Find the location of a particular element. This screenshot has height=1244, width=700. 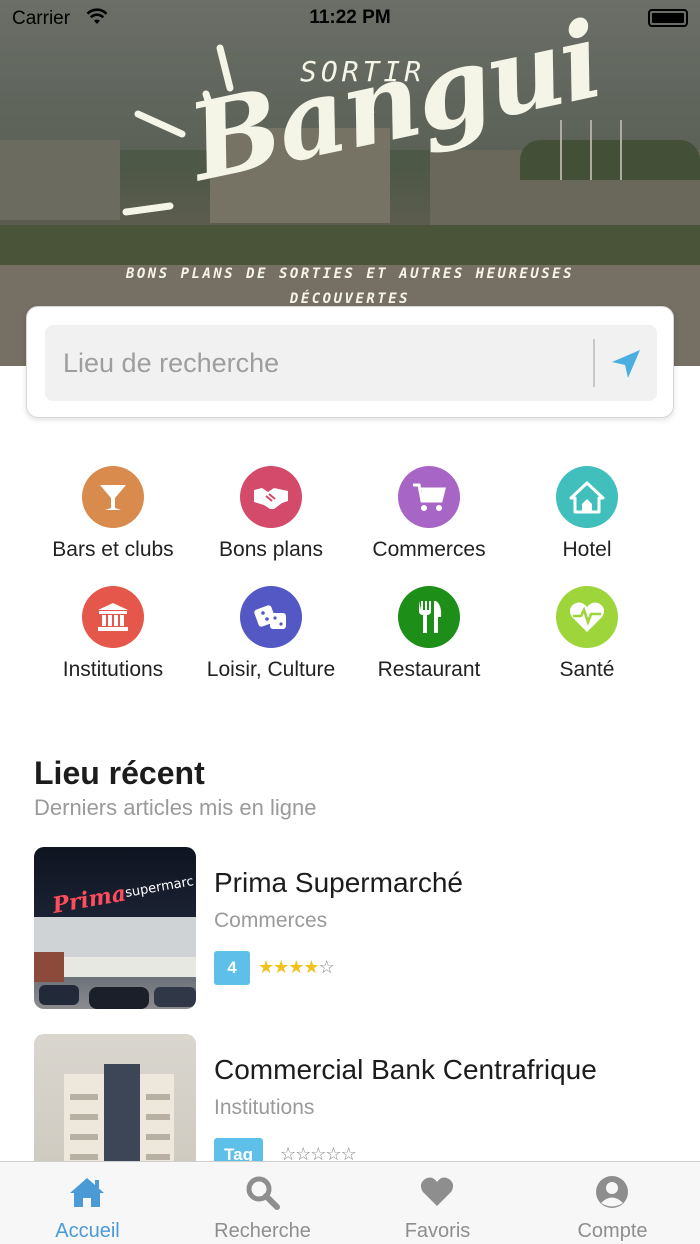

category-commerces: Commerces is located at coordinates (429, 514).